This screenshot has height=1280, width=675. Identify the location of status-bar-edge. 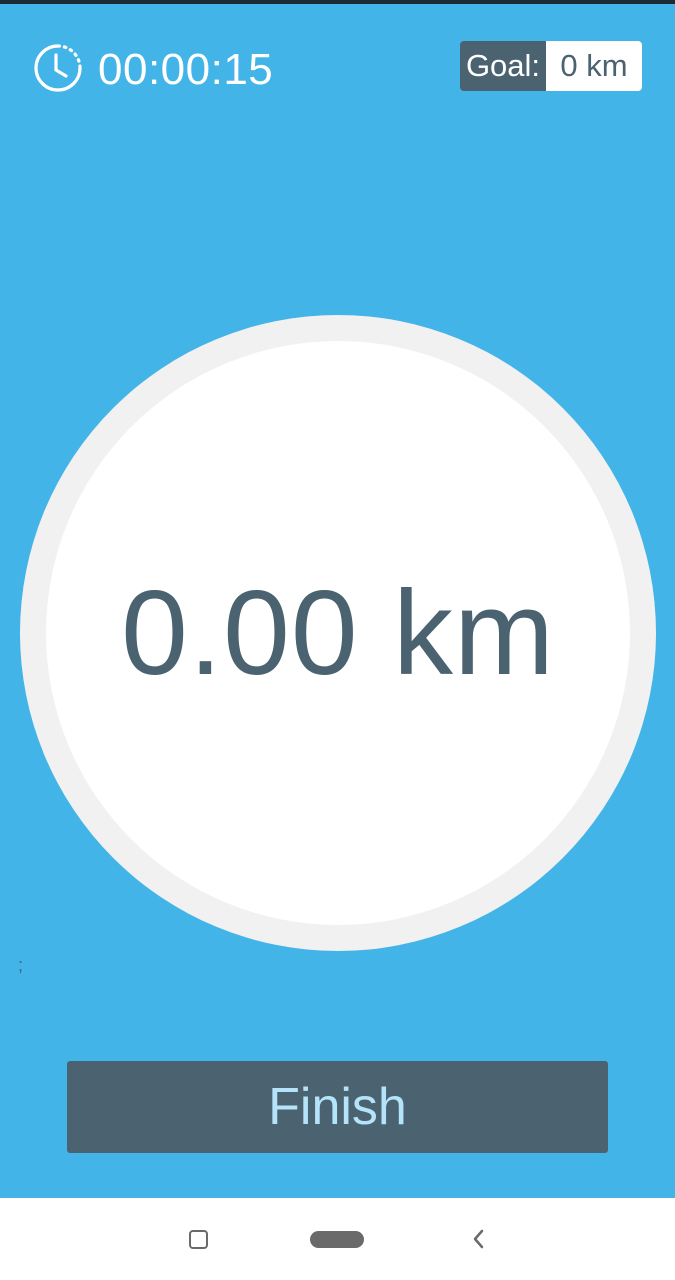
(337, 2).